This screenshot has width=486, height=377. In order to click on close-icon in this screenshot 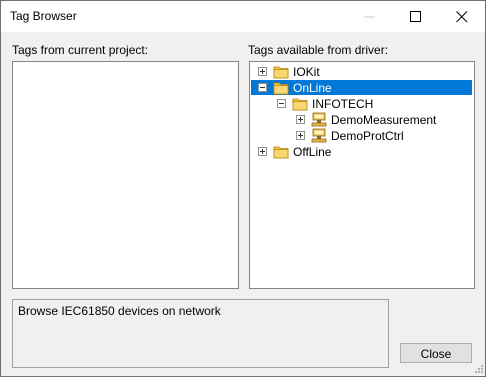, I will do `click(462, 17)`.